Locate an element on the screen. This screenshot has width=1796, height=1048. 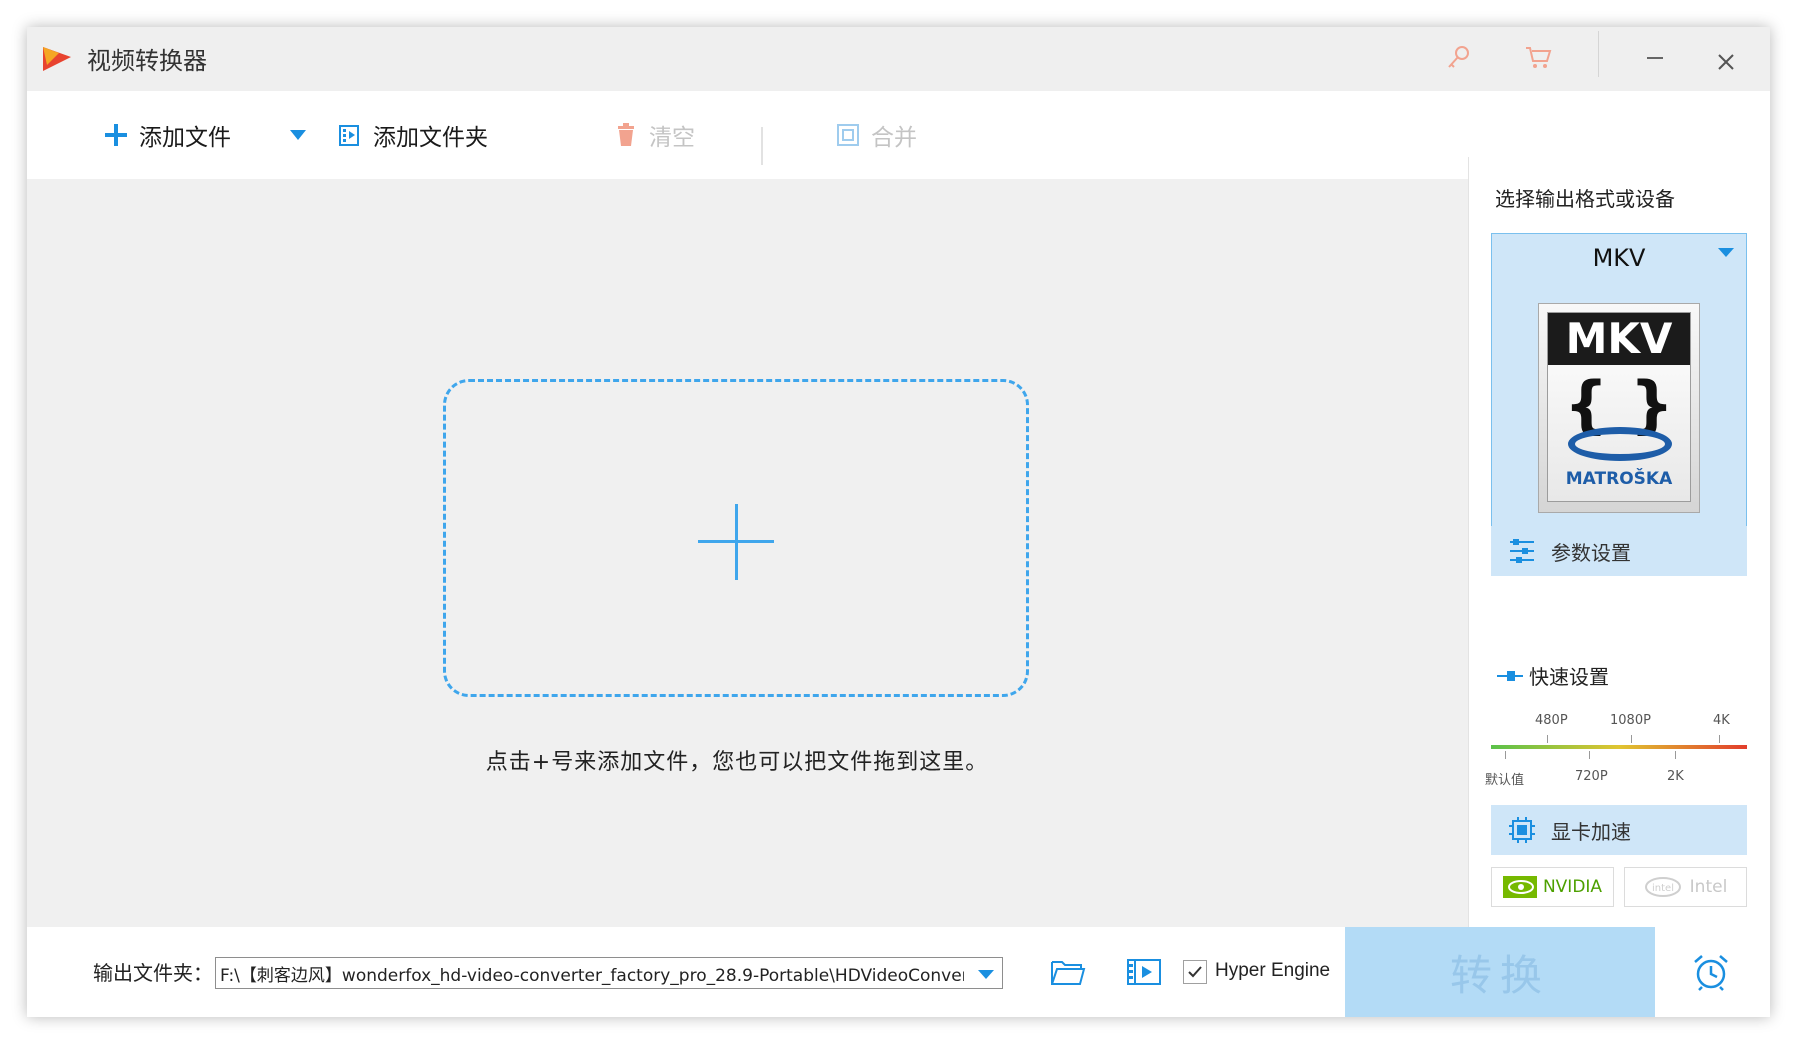
quality-slider is located at coordinates (1619, 747).